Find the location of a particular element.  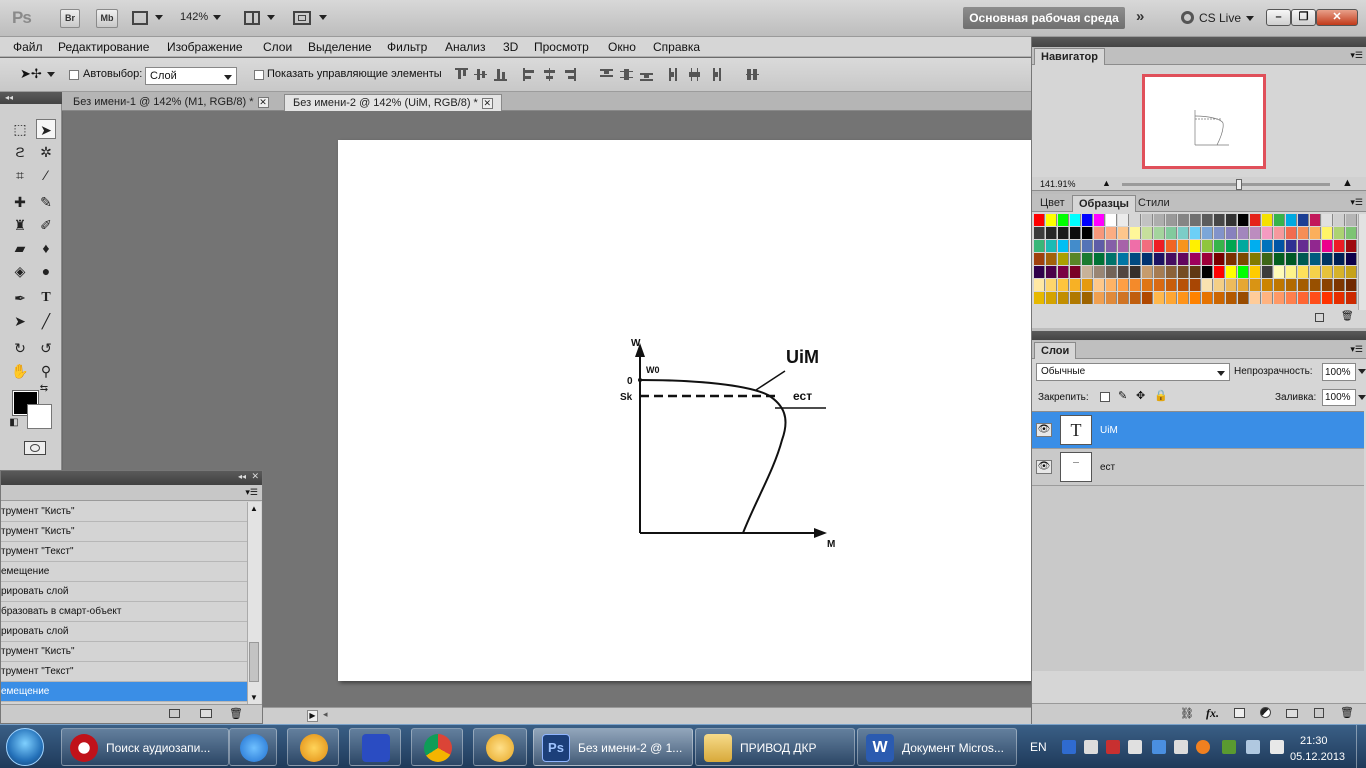

align-bottom-icon is located at coordinates (500, 74).